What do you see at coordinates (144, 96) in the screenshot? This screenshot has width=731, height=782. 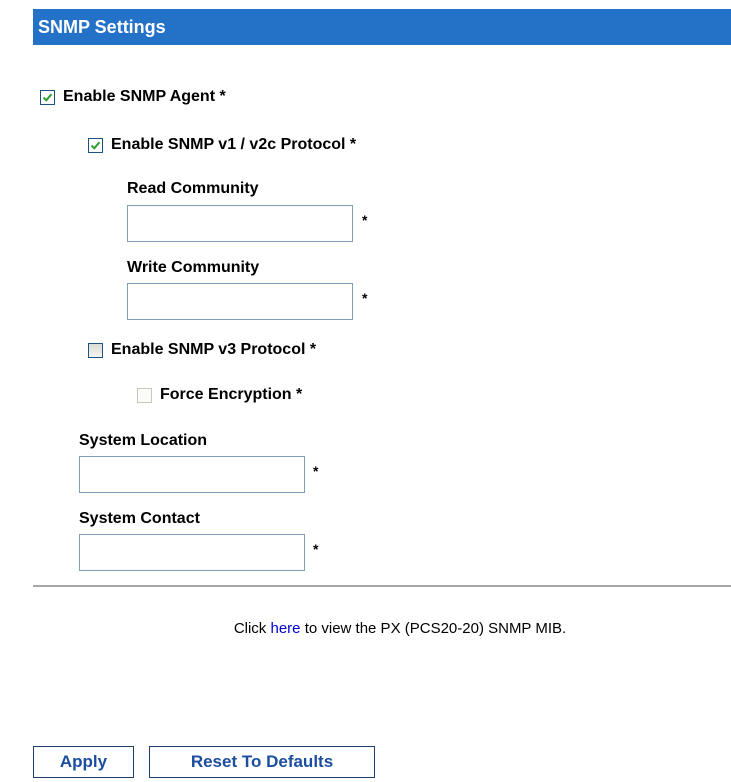 I see `enable-snmp-agent-label: Enable SNMP Agent *` at bounding box center [144, 96].